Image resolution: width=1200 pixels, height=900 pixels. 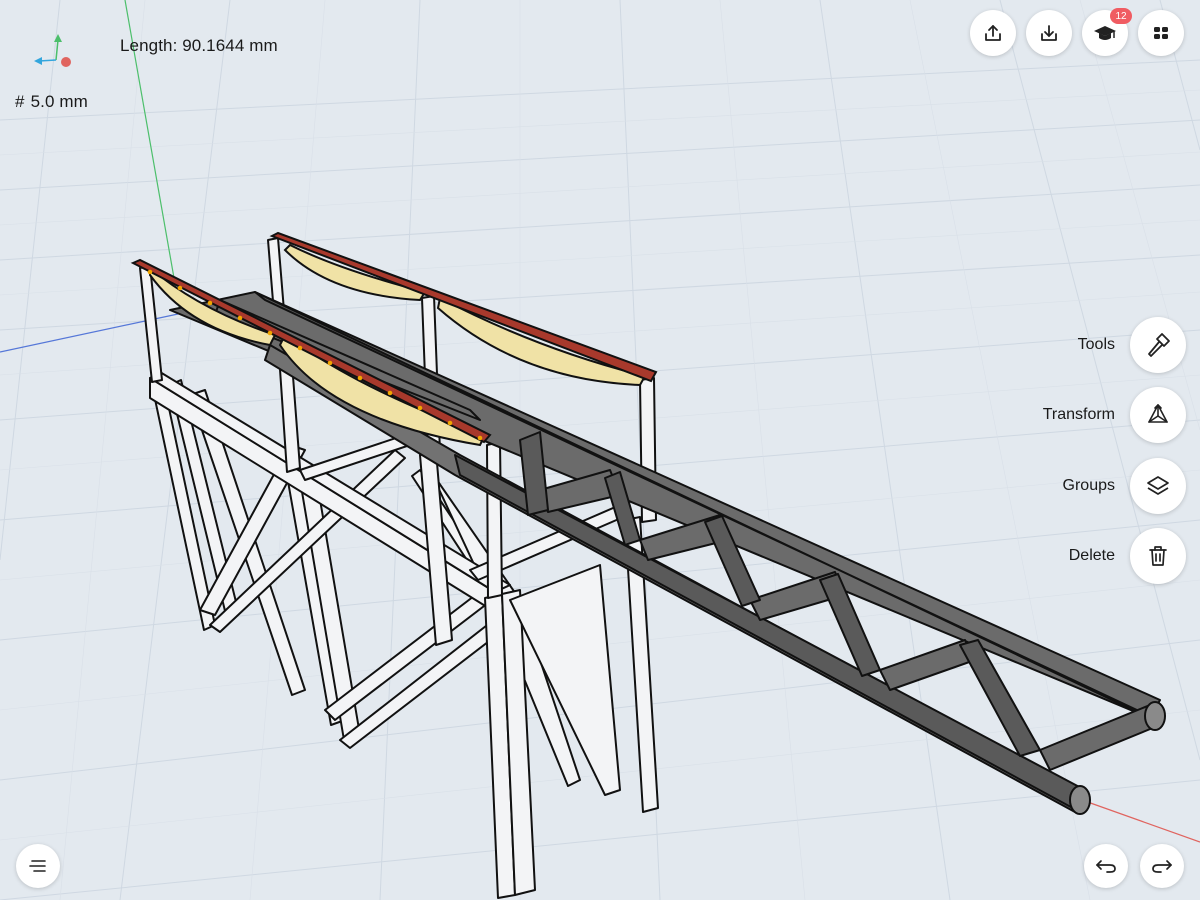 I want to click on transform-button, so click(x=1158, y=415).